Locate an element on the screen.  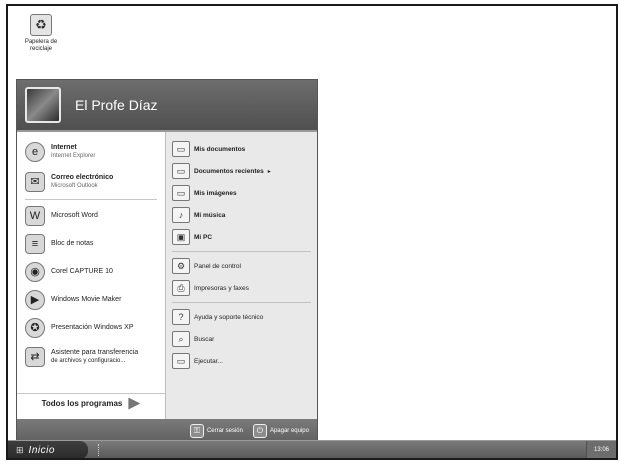
menu-item-control-panel: ⚙ Panel de control is located at coordinates (241, 266).